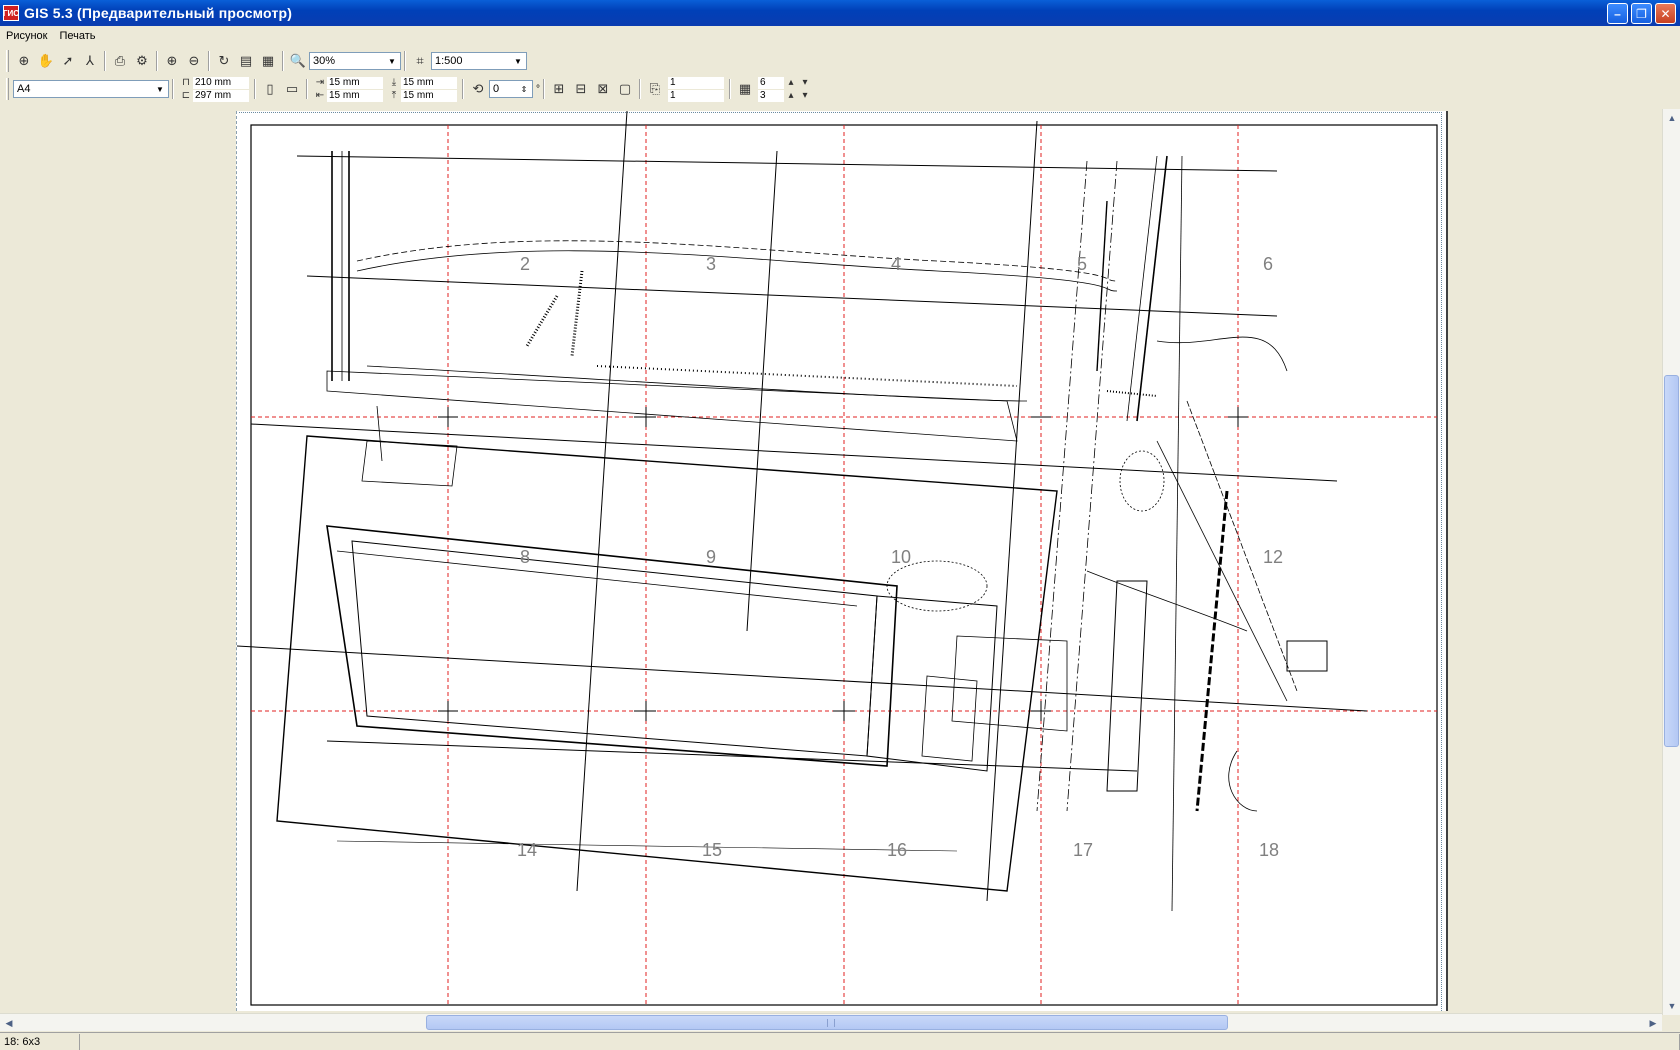 The image size is (1680, 1050). I want to click on margin-top-field: 15 mm, so click(429, 82).